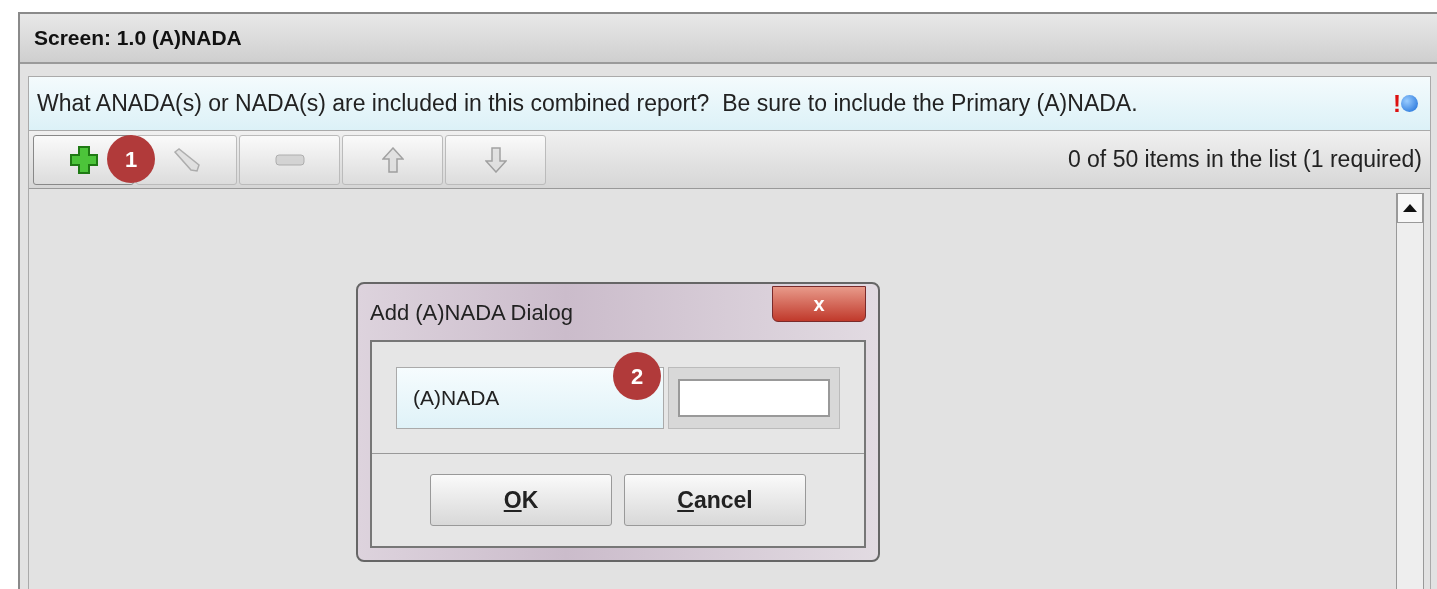  I want to click on dialog-button: Cancel, so click(715, 500).